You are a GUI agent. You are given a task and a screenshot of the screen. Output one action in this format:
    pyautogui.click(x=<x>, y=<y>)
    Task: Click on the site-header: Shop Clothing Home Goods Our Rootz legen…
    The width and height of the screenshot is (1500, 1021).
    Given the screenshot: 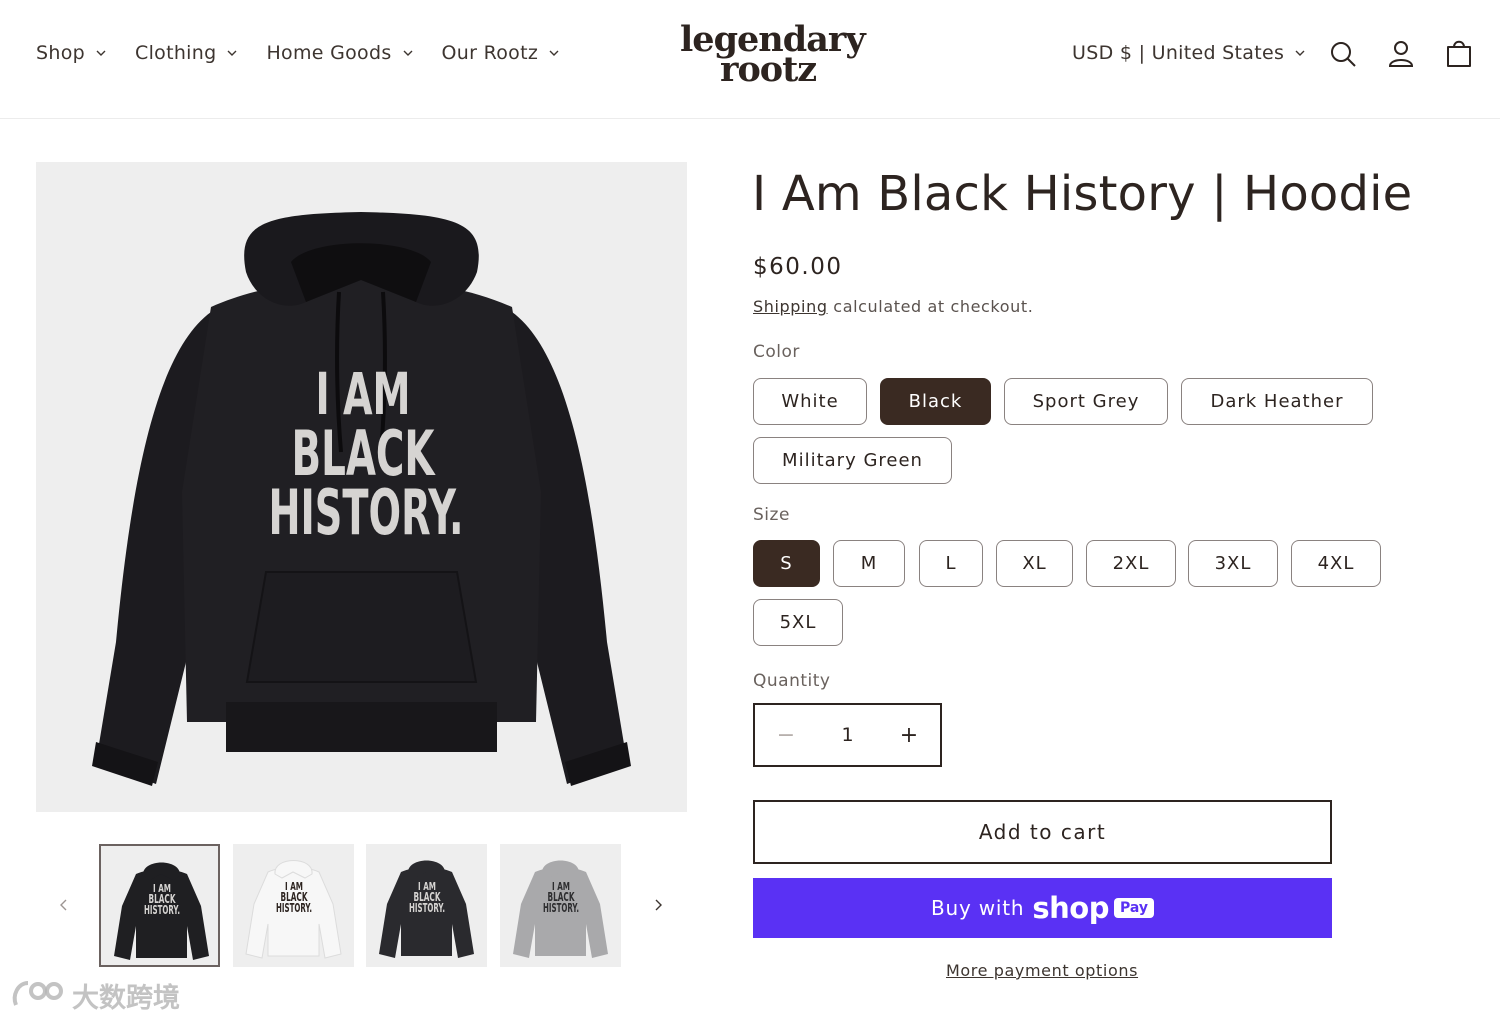 What is the action you would take?
    pyautogui.click(x=750, y=59)
    